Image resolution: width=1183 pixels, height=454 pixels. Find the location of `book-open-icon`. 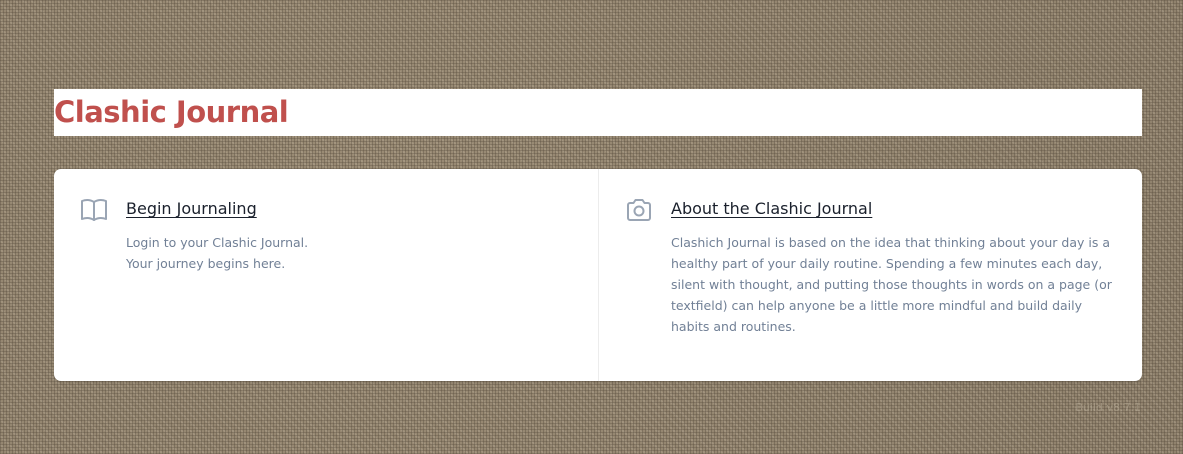

book-open-icon is located at coordinates (94, 210).